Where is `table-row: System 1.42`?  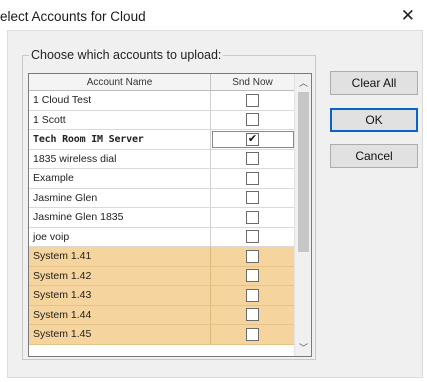
table-row: System 1.42 is located at coordinates (162, 276).